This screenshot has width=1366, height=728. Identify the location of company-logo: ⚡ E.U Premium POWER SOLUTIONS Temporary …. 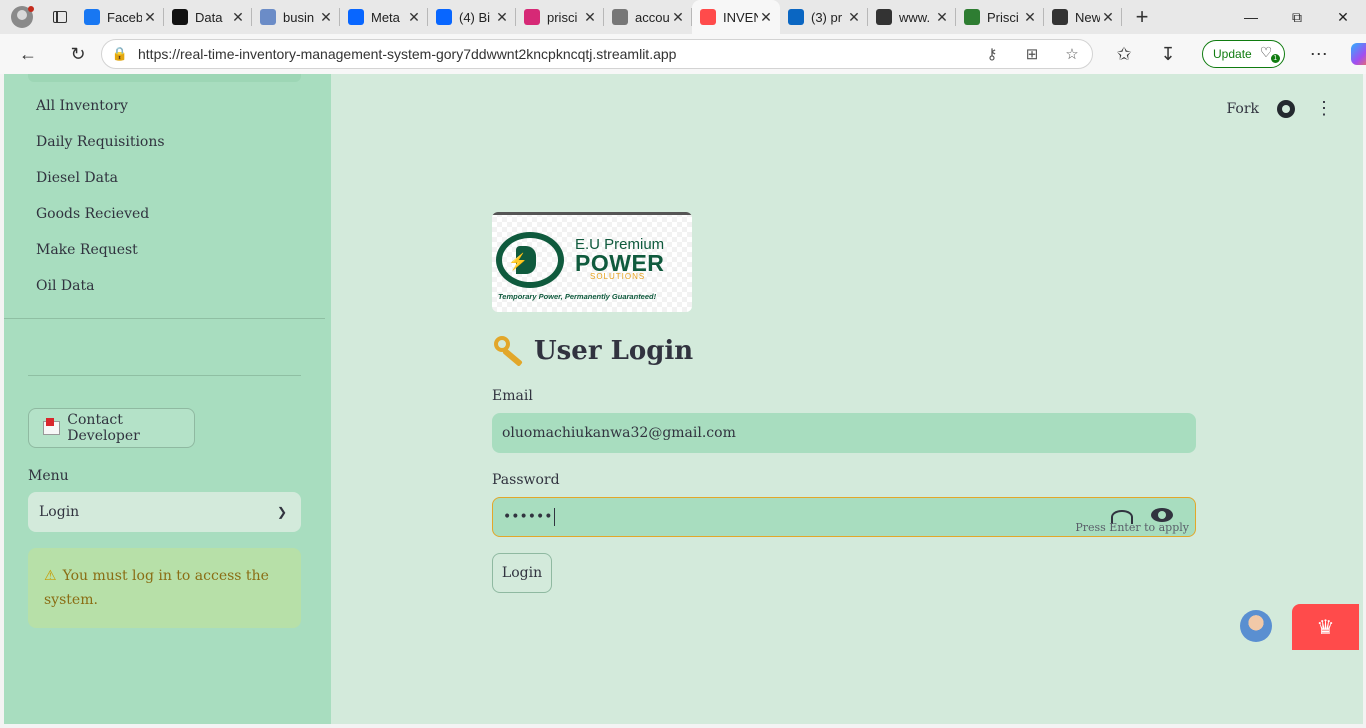
(592, 262).